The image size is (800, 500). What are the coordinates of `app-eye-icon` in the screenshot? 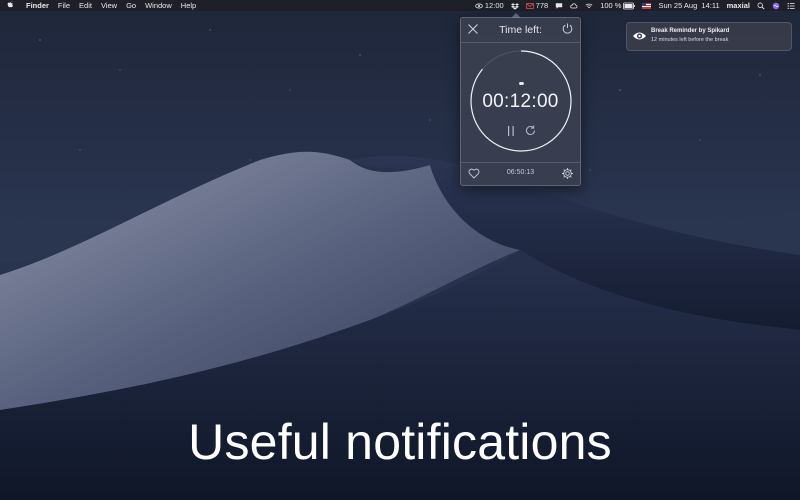 It's located at (639, 36).